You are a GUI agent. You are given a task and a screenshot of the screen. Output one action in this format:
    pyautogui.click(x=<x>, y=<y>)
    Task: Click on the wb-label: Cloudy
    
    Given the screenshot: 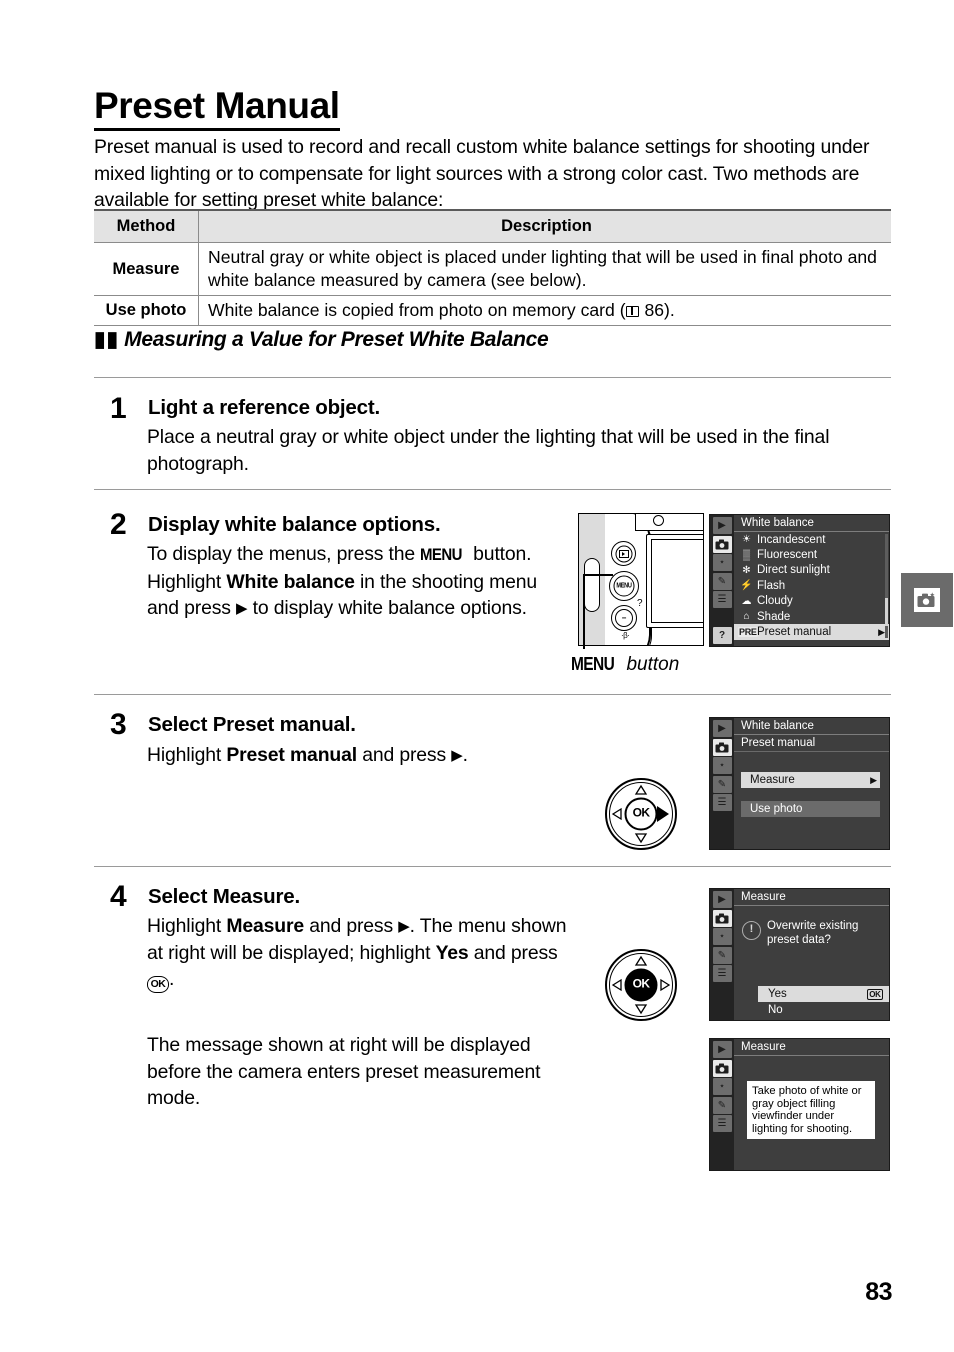 What is the action you would take?
    pyautogui.click(x=775, y=601)
    